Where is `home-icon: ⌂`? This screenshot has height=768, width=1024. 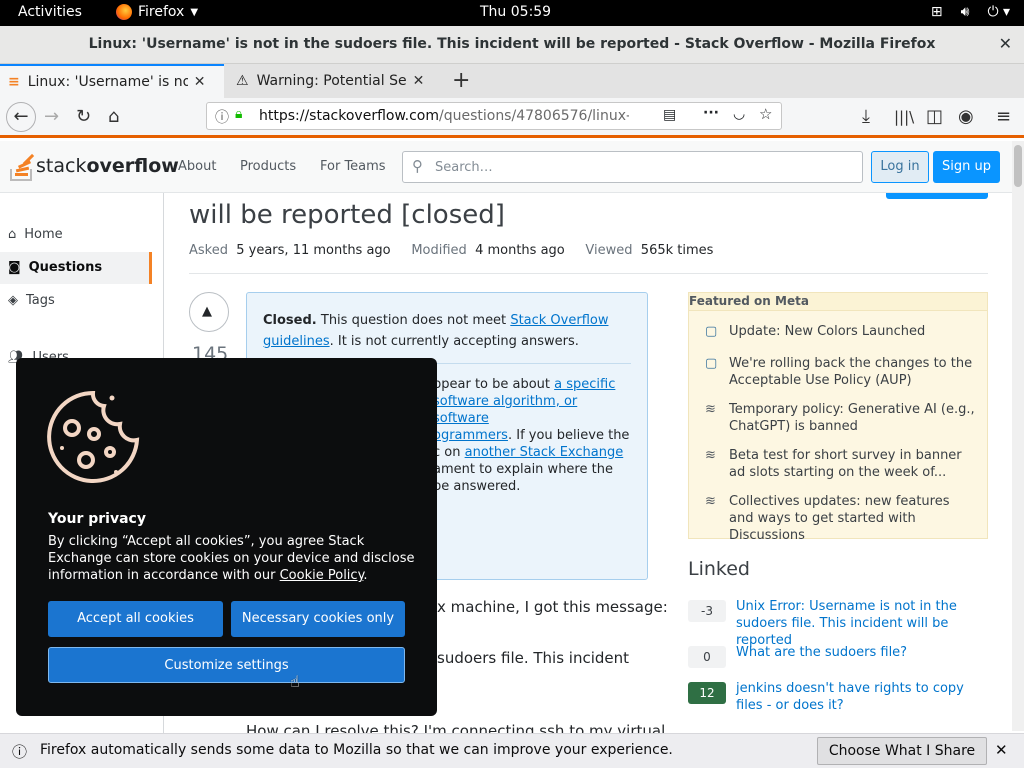 home-icon: ⌂ is located at coordinates (12, 234).